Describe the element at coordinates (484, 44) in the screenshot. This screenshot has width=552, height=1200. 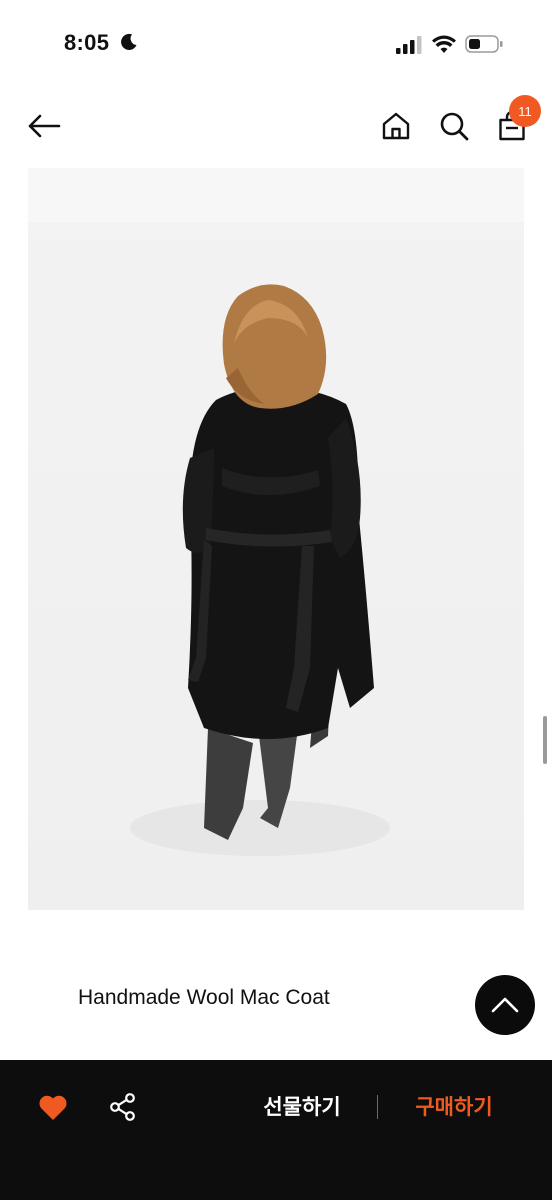
I see `battery-icon` at that location.